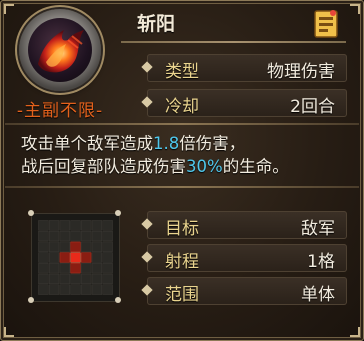 The width and height of the screenshot is (364, 341). I want to click on description-line-2: 战后回复部队造成伤害30%的生命。, so click(186, 166).